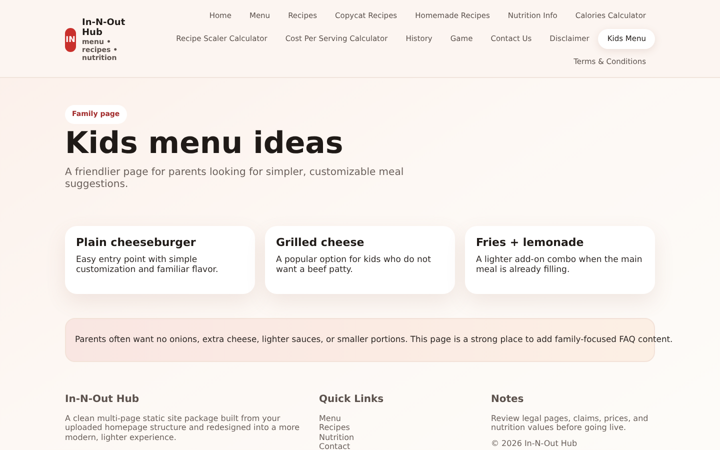 The image size is (720, 450). Describe the element at coordinates (183, 428) in the screenshot. I see `footer-text: A clean multi-page static site package built from your uploaded homepage structure and redesigned into a more modern, lighter experience.` at that location.